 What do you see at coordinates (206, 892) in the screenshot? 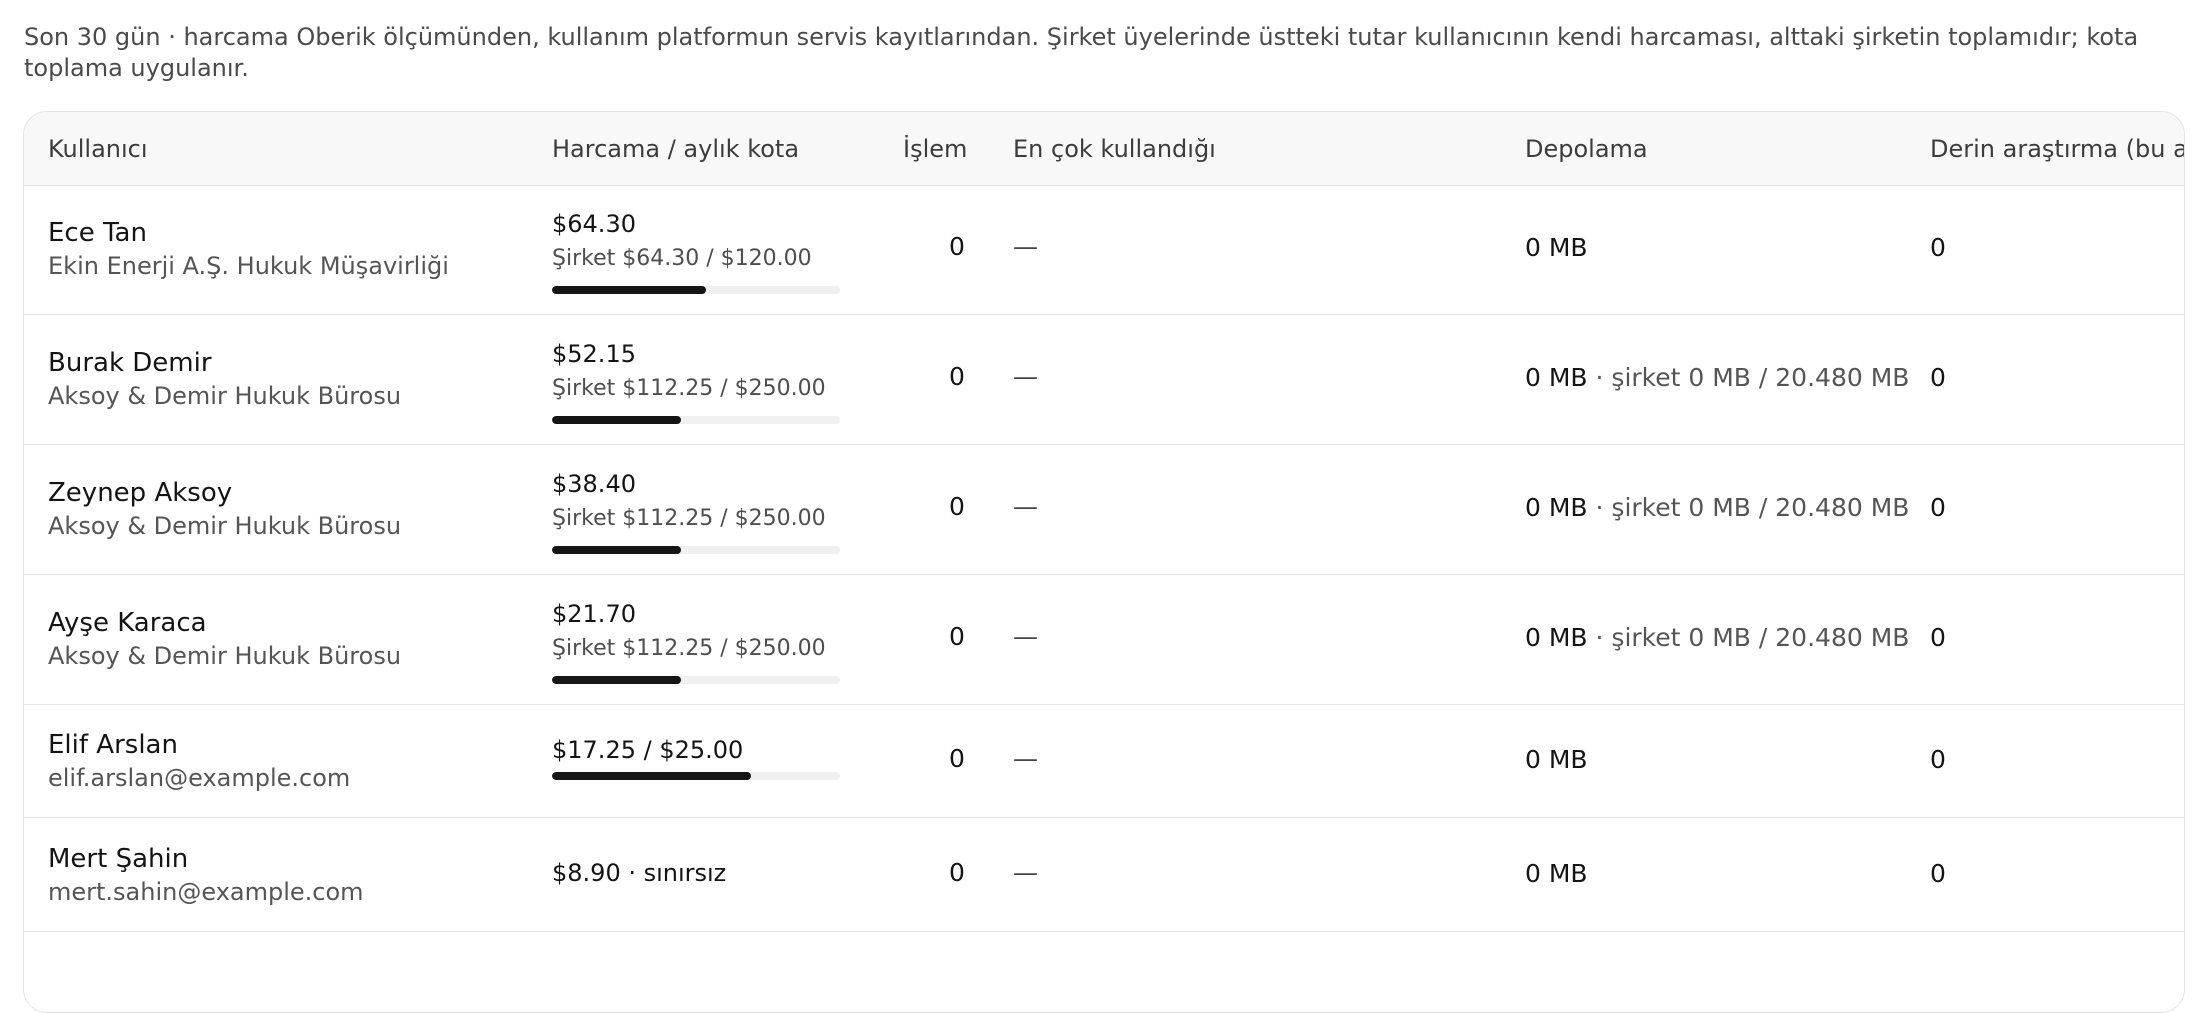
I see `user-company: mert.sahin@example.com` at bounding box center [206, 892].